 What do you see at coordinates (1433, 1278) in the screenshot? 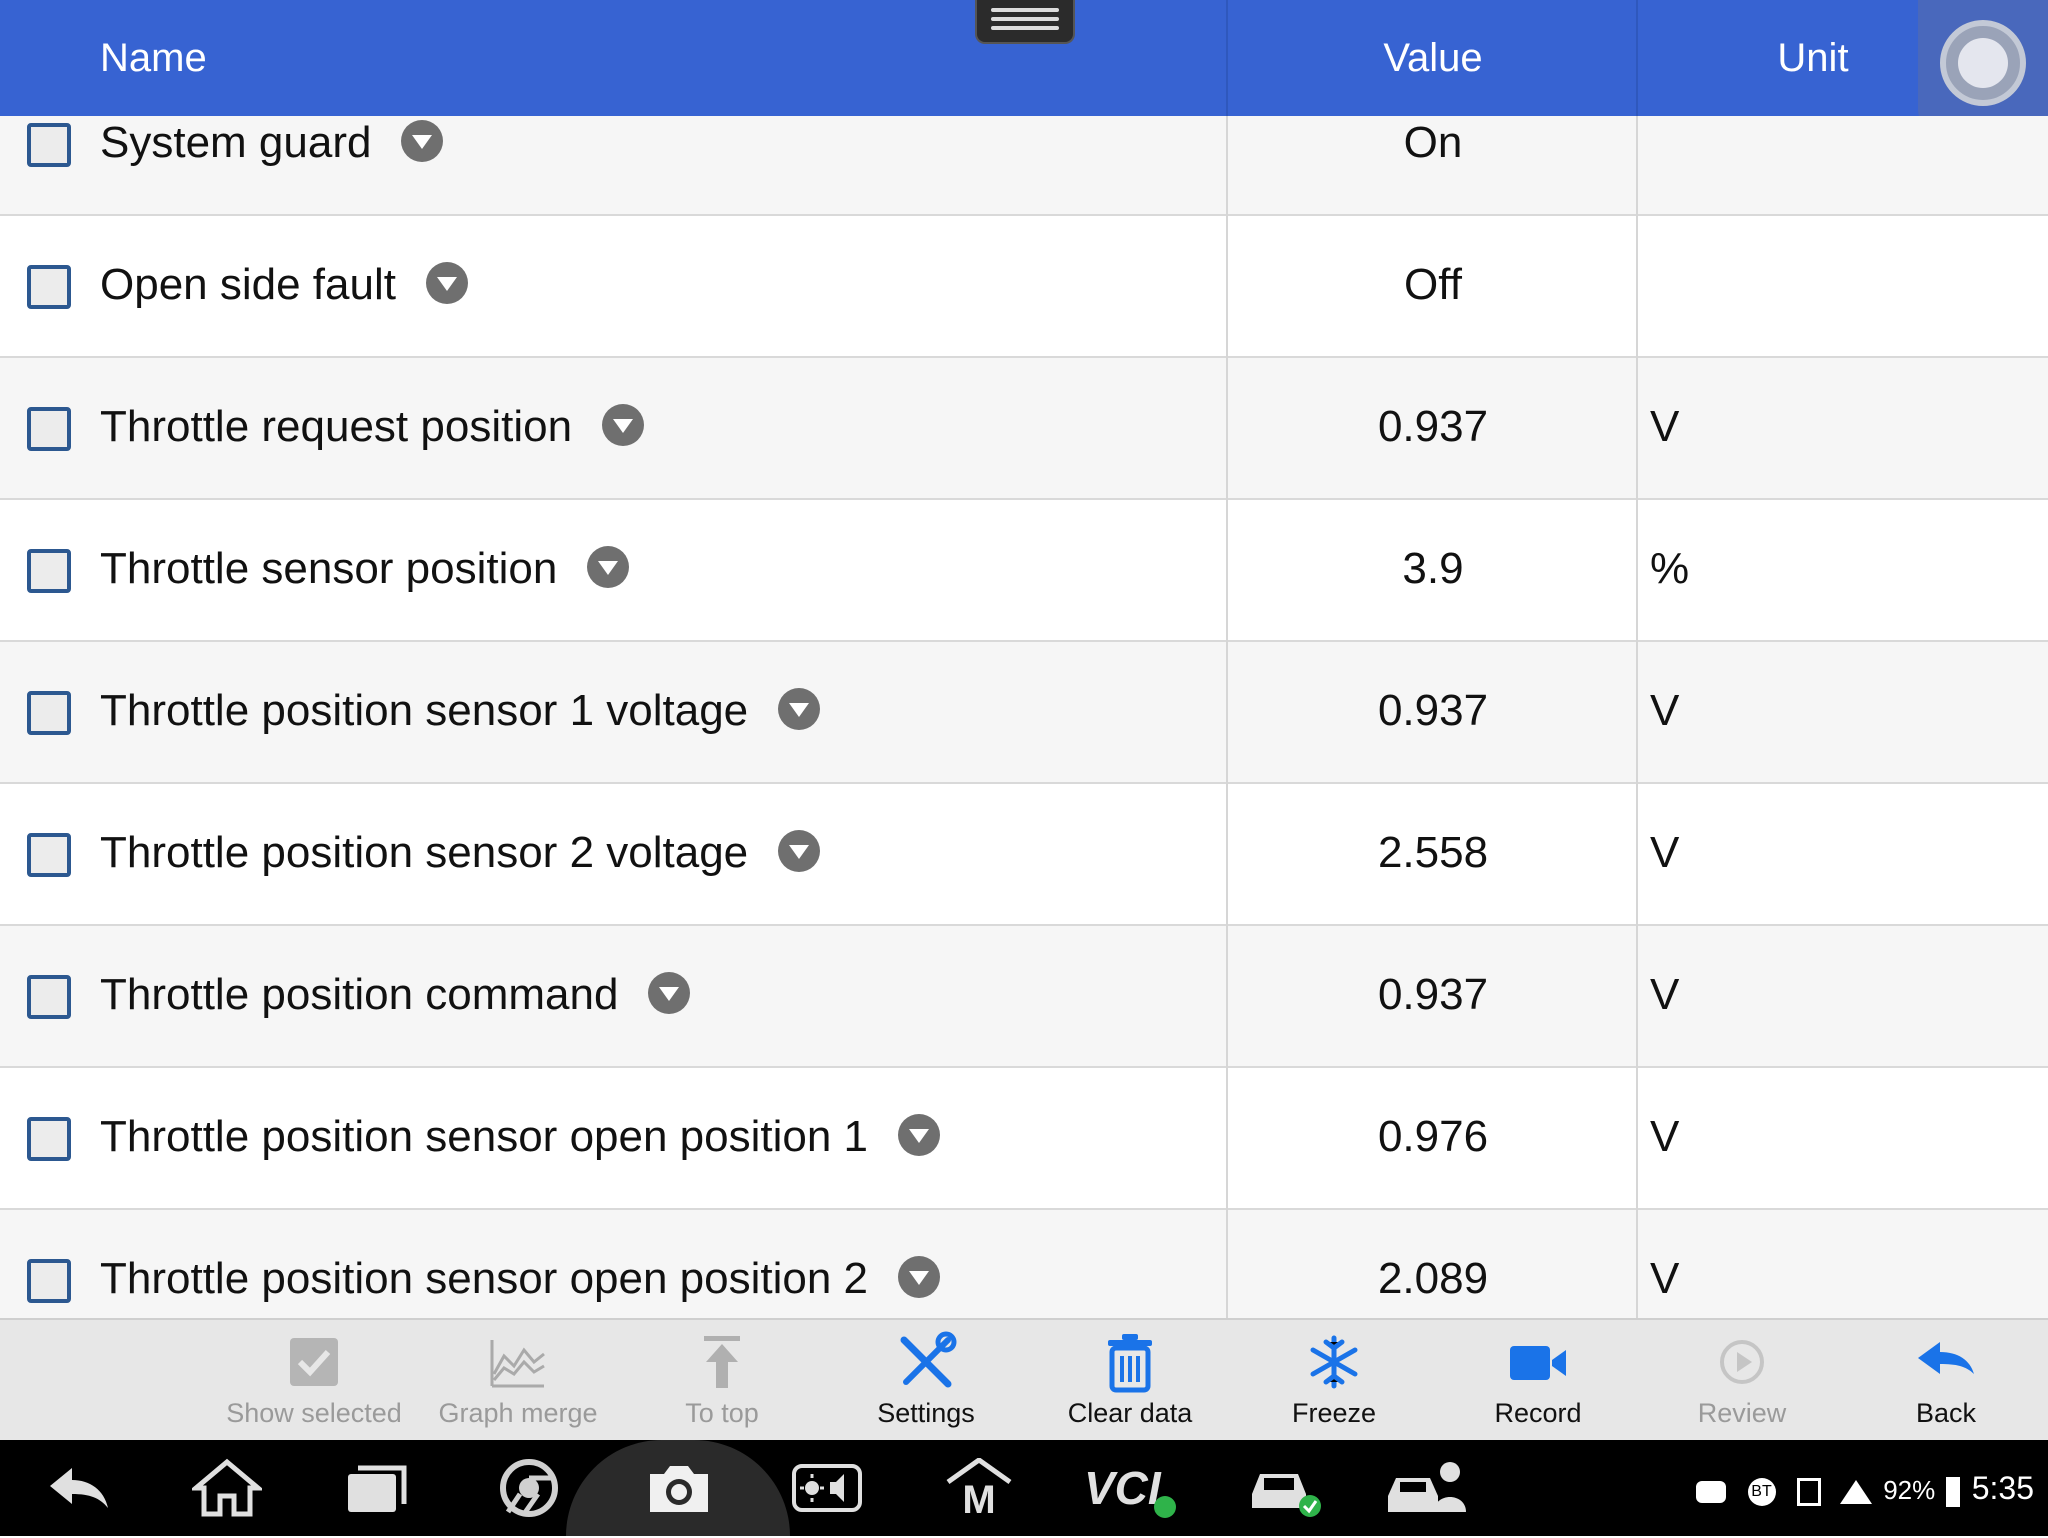
I see `parameter-value: 2.089` at bounding box center [1433, 1278].